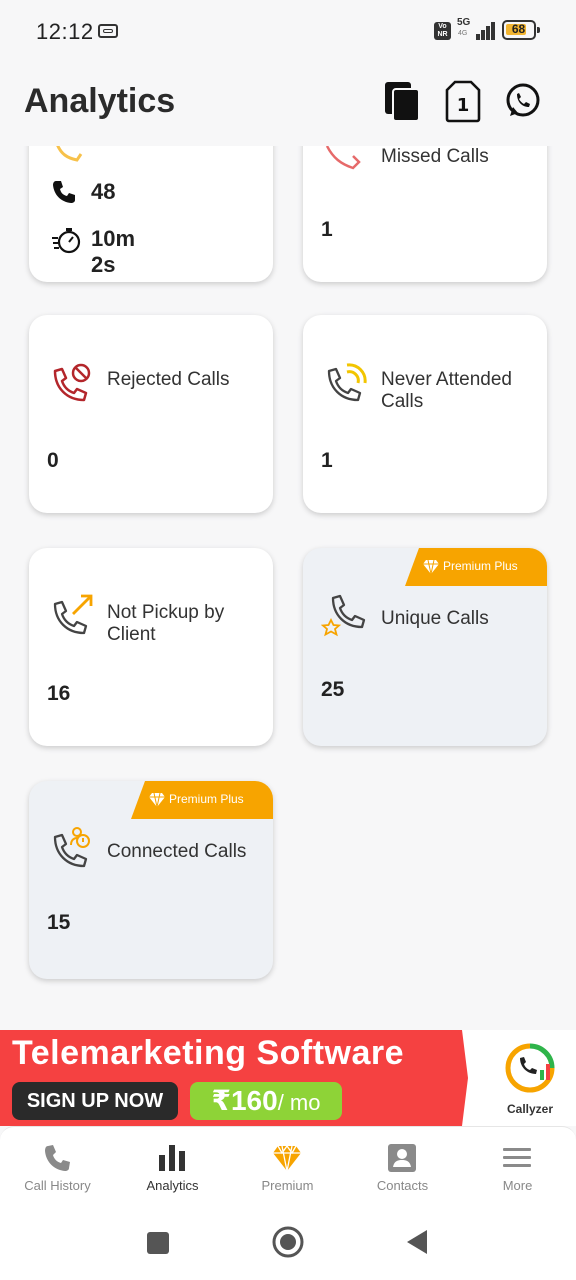 Image resolution: width=576 pixels, height=1280 pixels. Describe the element at coordinates (442, 31) in the screenshot. I see `vonr-icon: Vo NR` at that location.